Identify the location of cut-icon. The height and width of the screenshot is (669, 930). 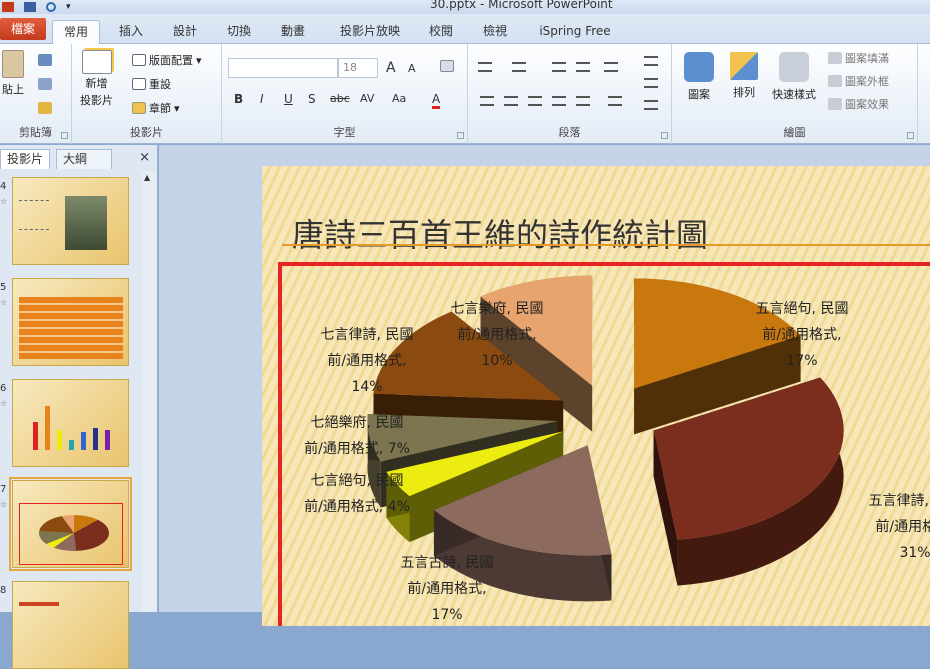
(45, 60).